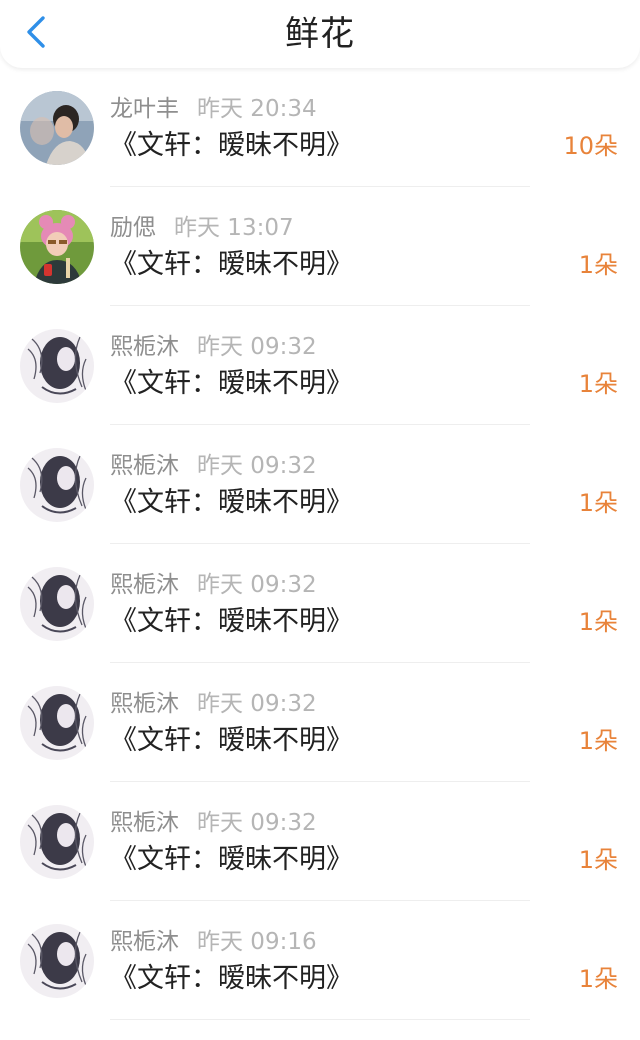  Describe the element at coordinates (57, 128) in the screenshot. I see `portrait-avatar` at that location.